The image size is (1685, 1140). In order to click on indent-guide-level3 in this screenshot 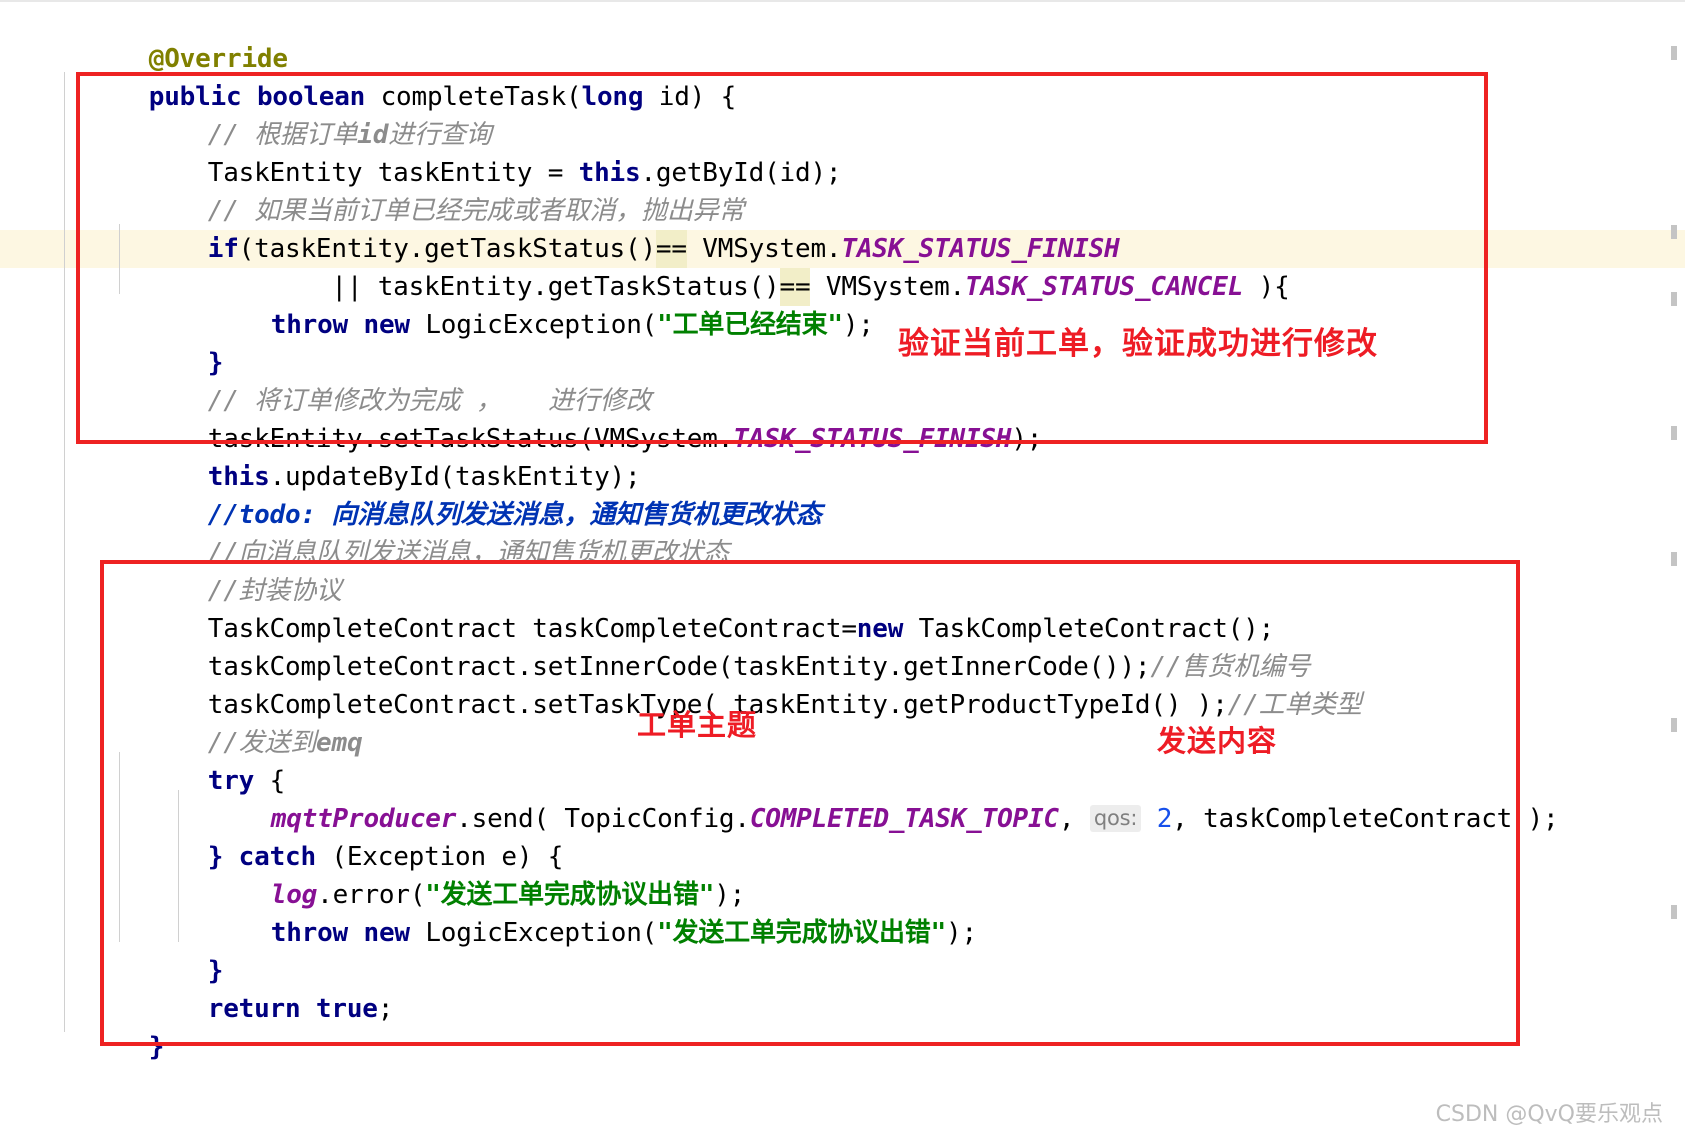, I will do `click(178, 866)`.